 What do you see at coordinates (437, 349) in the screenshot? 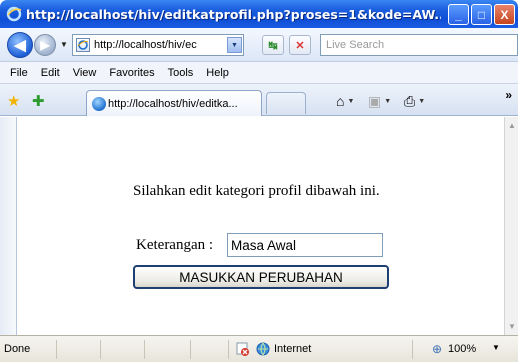
I see `zoom-icon: ⊕` at bounding box center [437, 349].